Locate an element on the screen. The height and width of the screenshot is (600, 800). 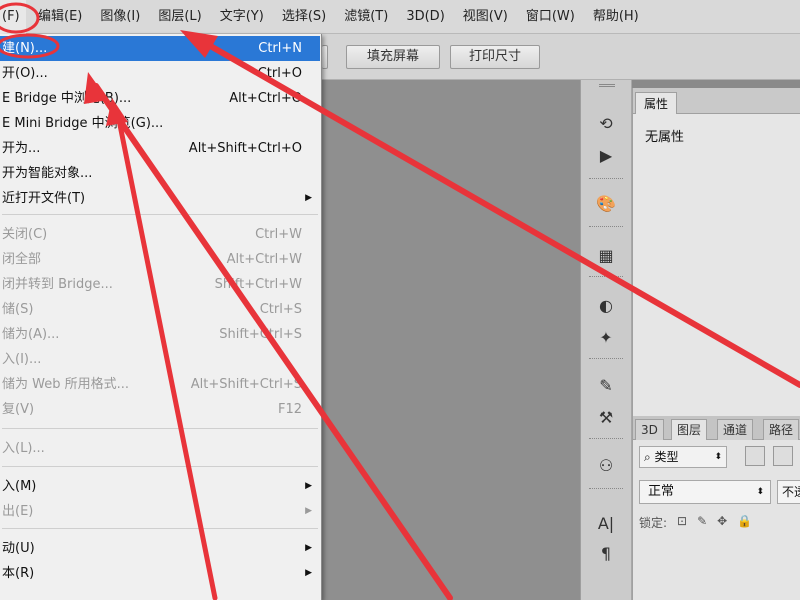
menu-3d: 3D(D) is located at coordinates (425, 17).